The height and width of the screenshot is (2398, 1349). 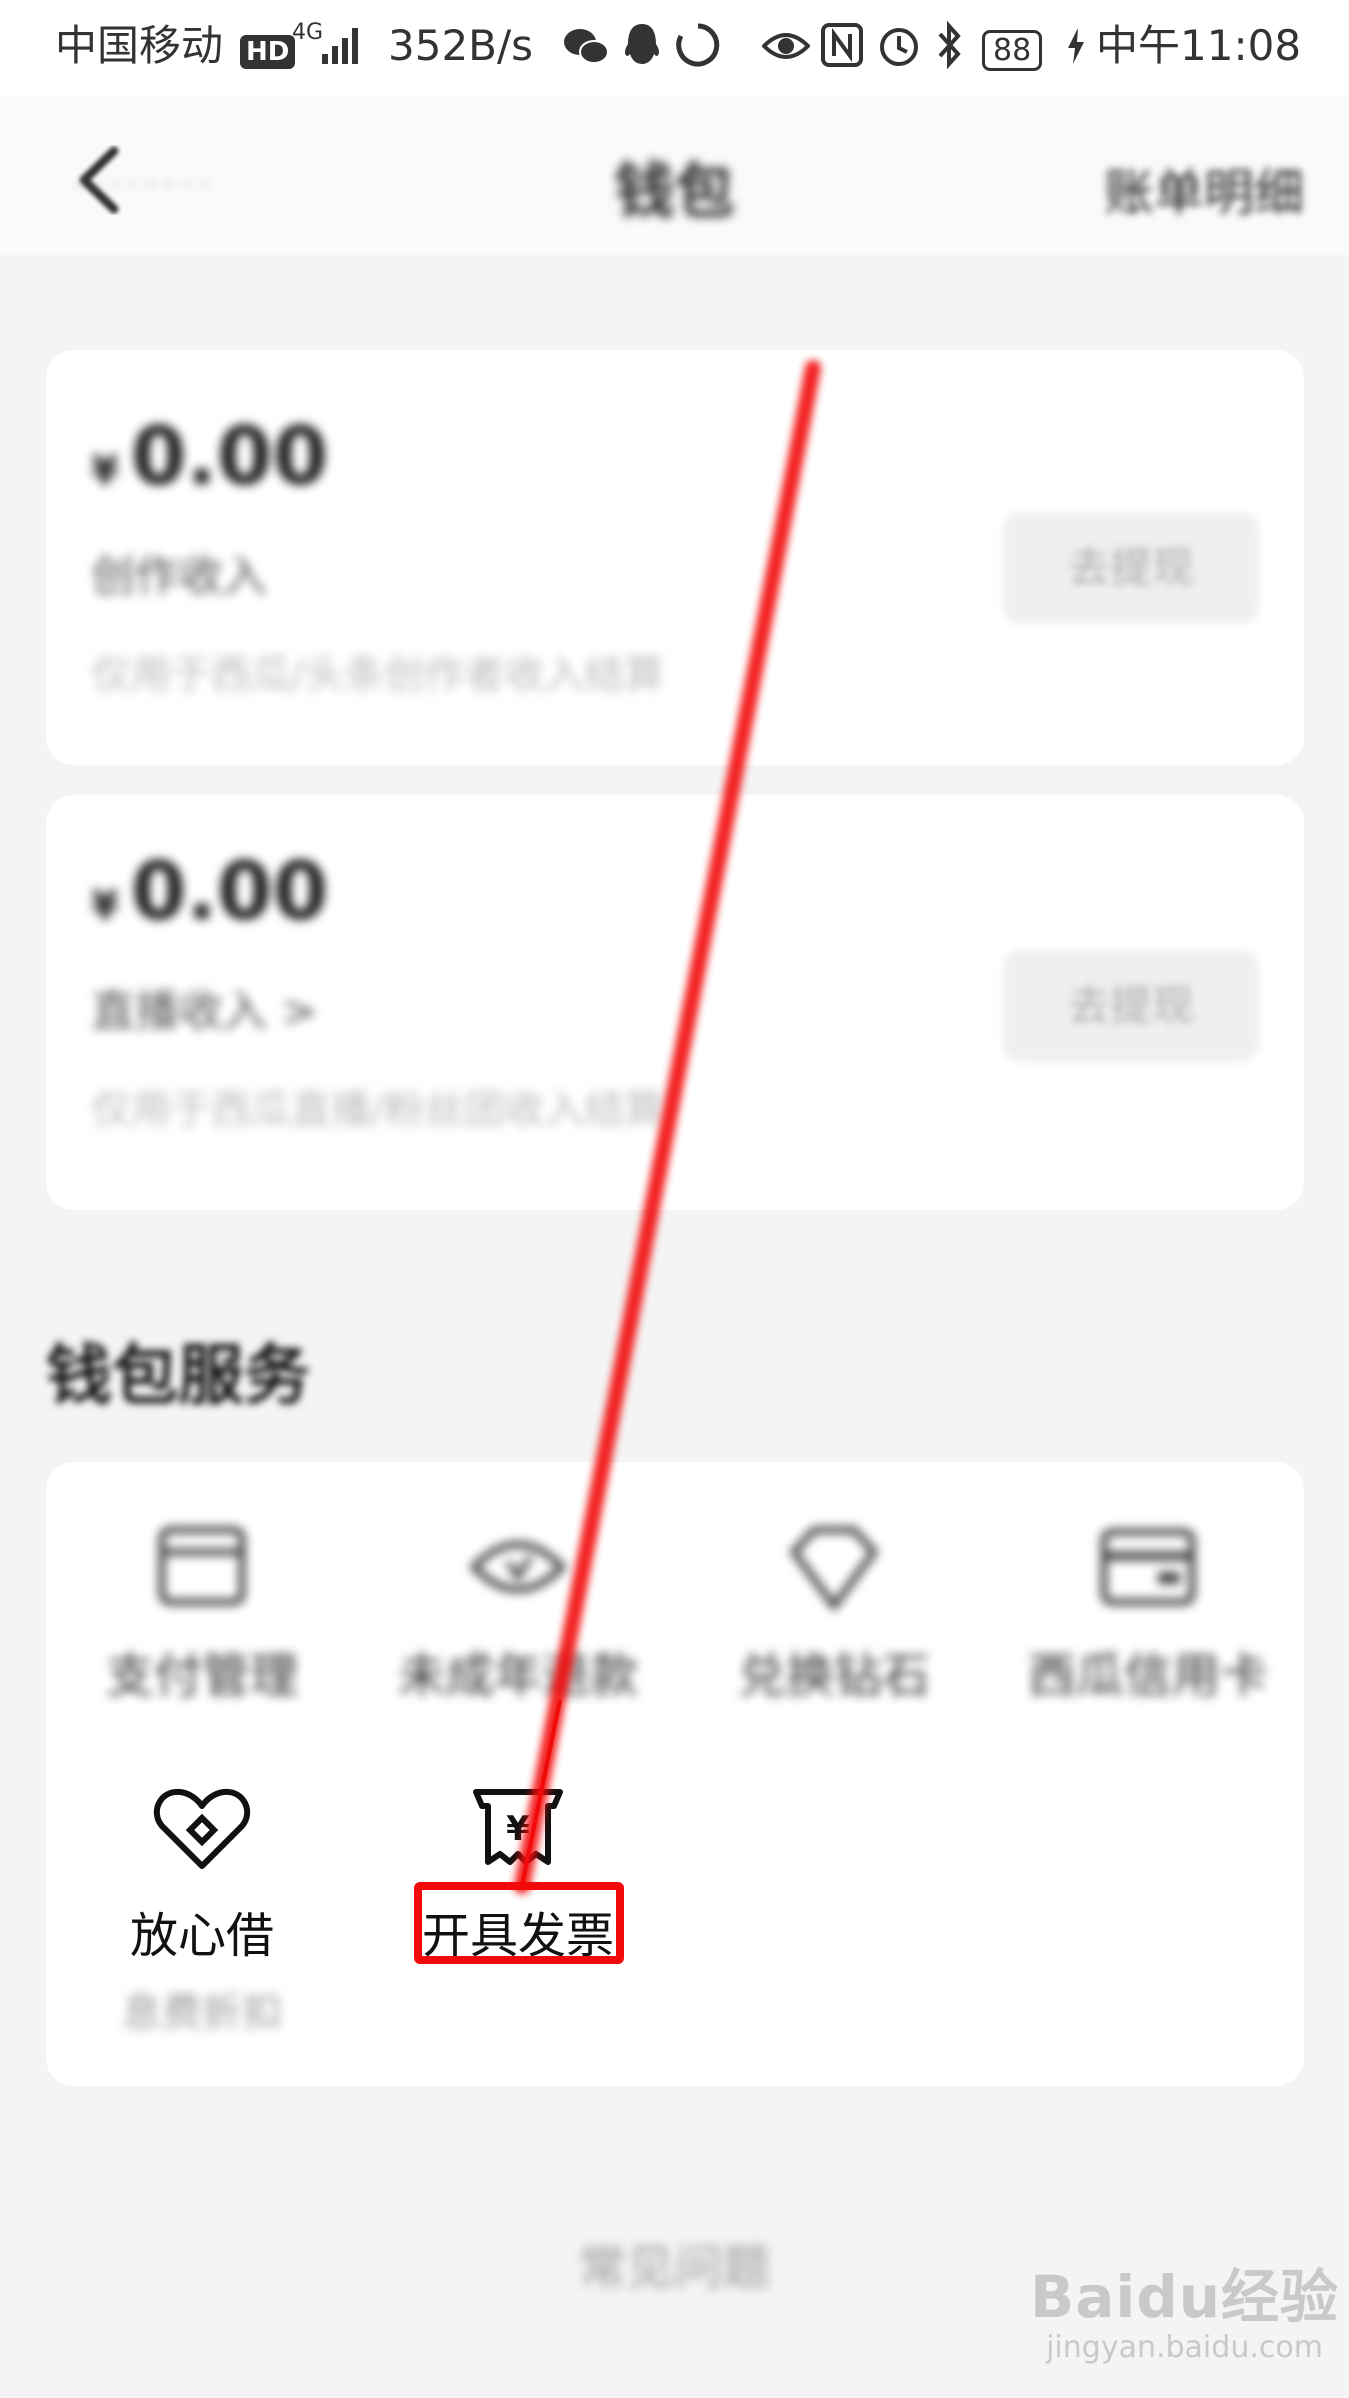 What do you see at coordinates (1185, 2314) in the screenshot?
I see `baidu-watermark: Baidu经验 jingyan.baidu.com` at bounding box center [1185, 2314].